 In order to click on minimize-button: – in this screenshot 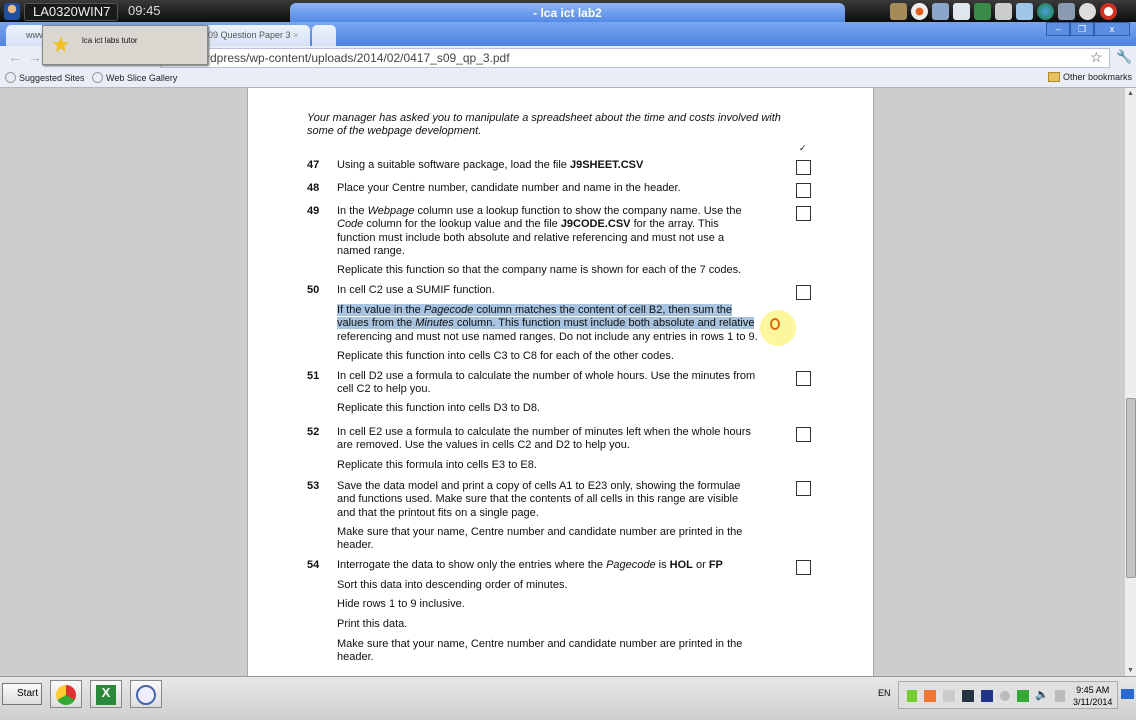, I will do `click(1058, 29)`.